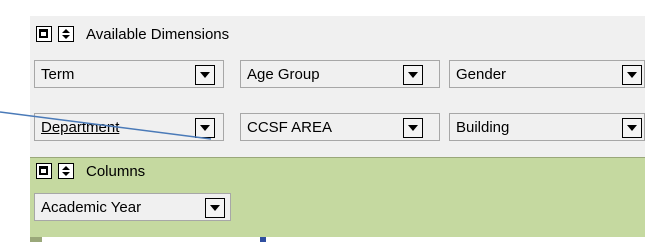  What do you see at coordinates (337, 239) in the screenshot?
I see `bottom-grid-strip` at bounding box center [337, 239].